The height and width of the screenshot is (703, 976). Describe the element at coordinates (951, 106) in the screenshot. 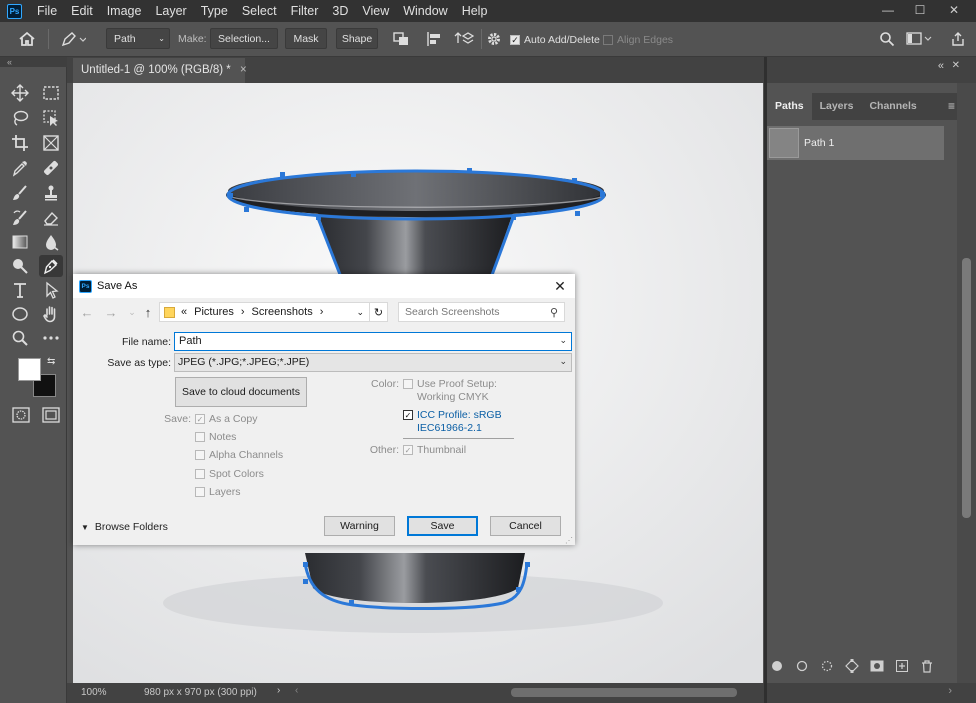

I see `panel-menu-icon: ≡` at that location.